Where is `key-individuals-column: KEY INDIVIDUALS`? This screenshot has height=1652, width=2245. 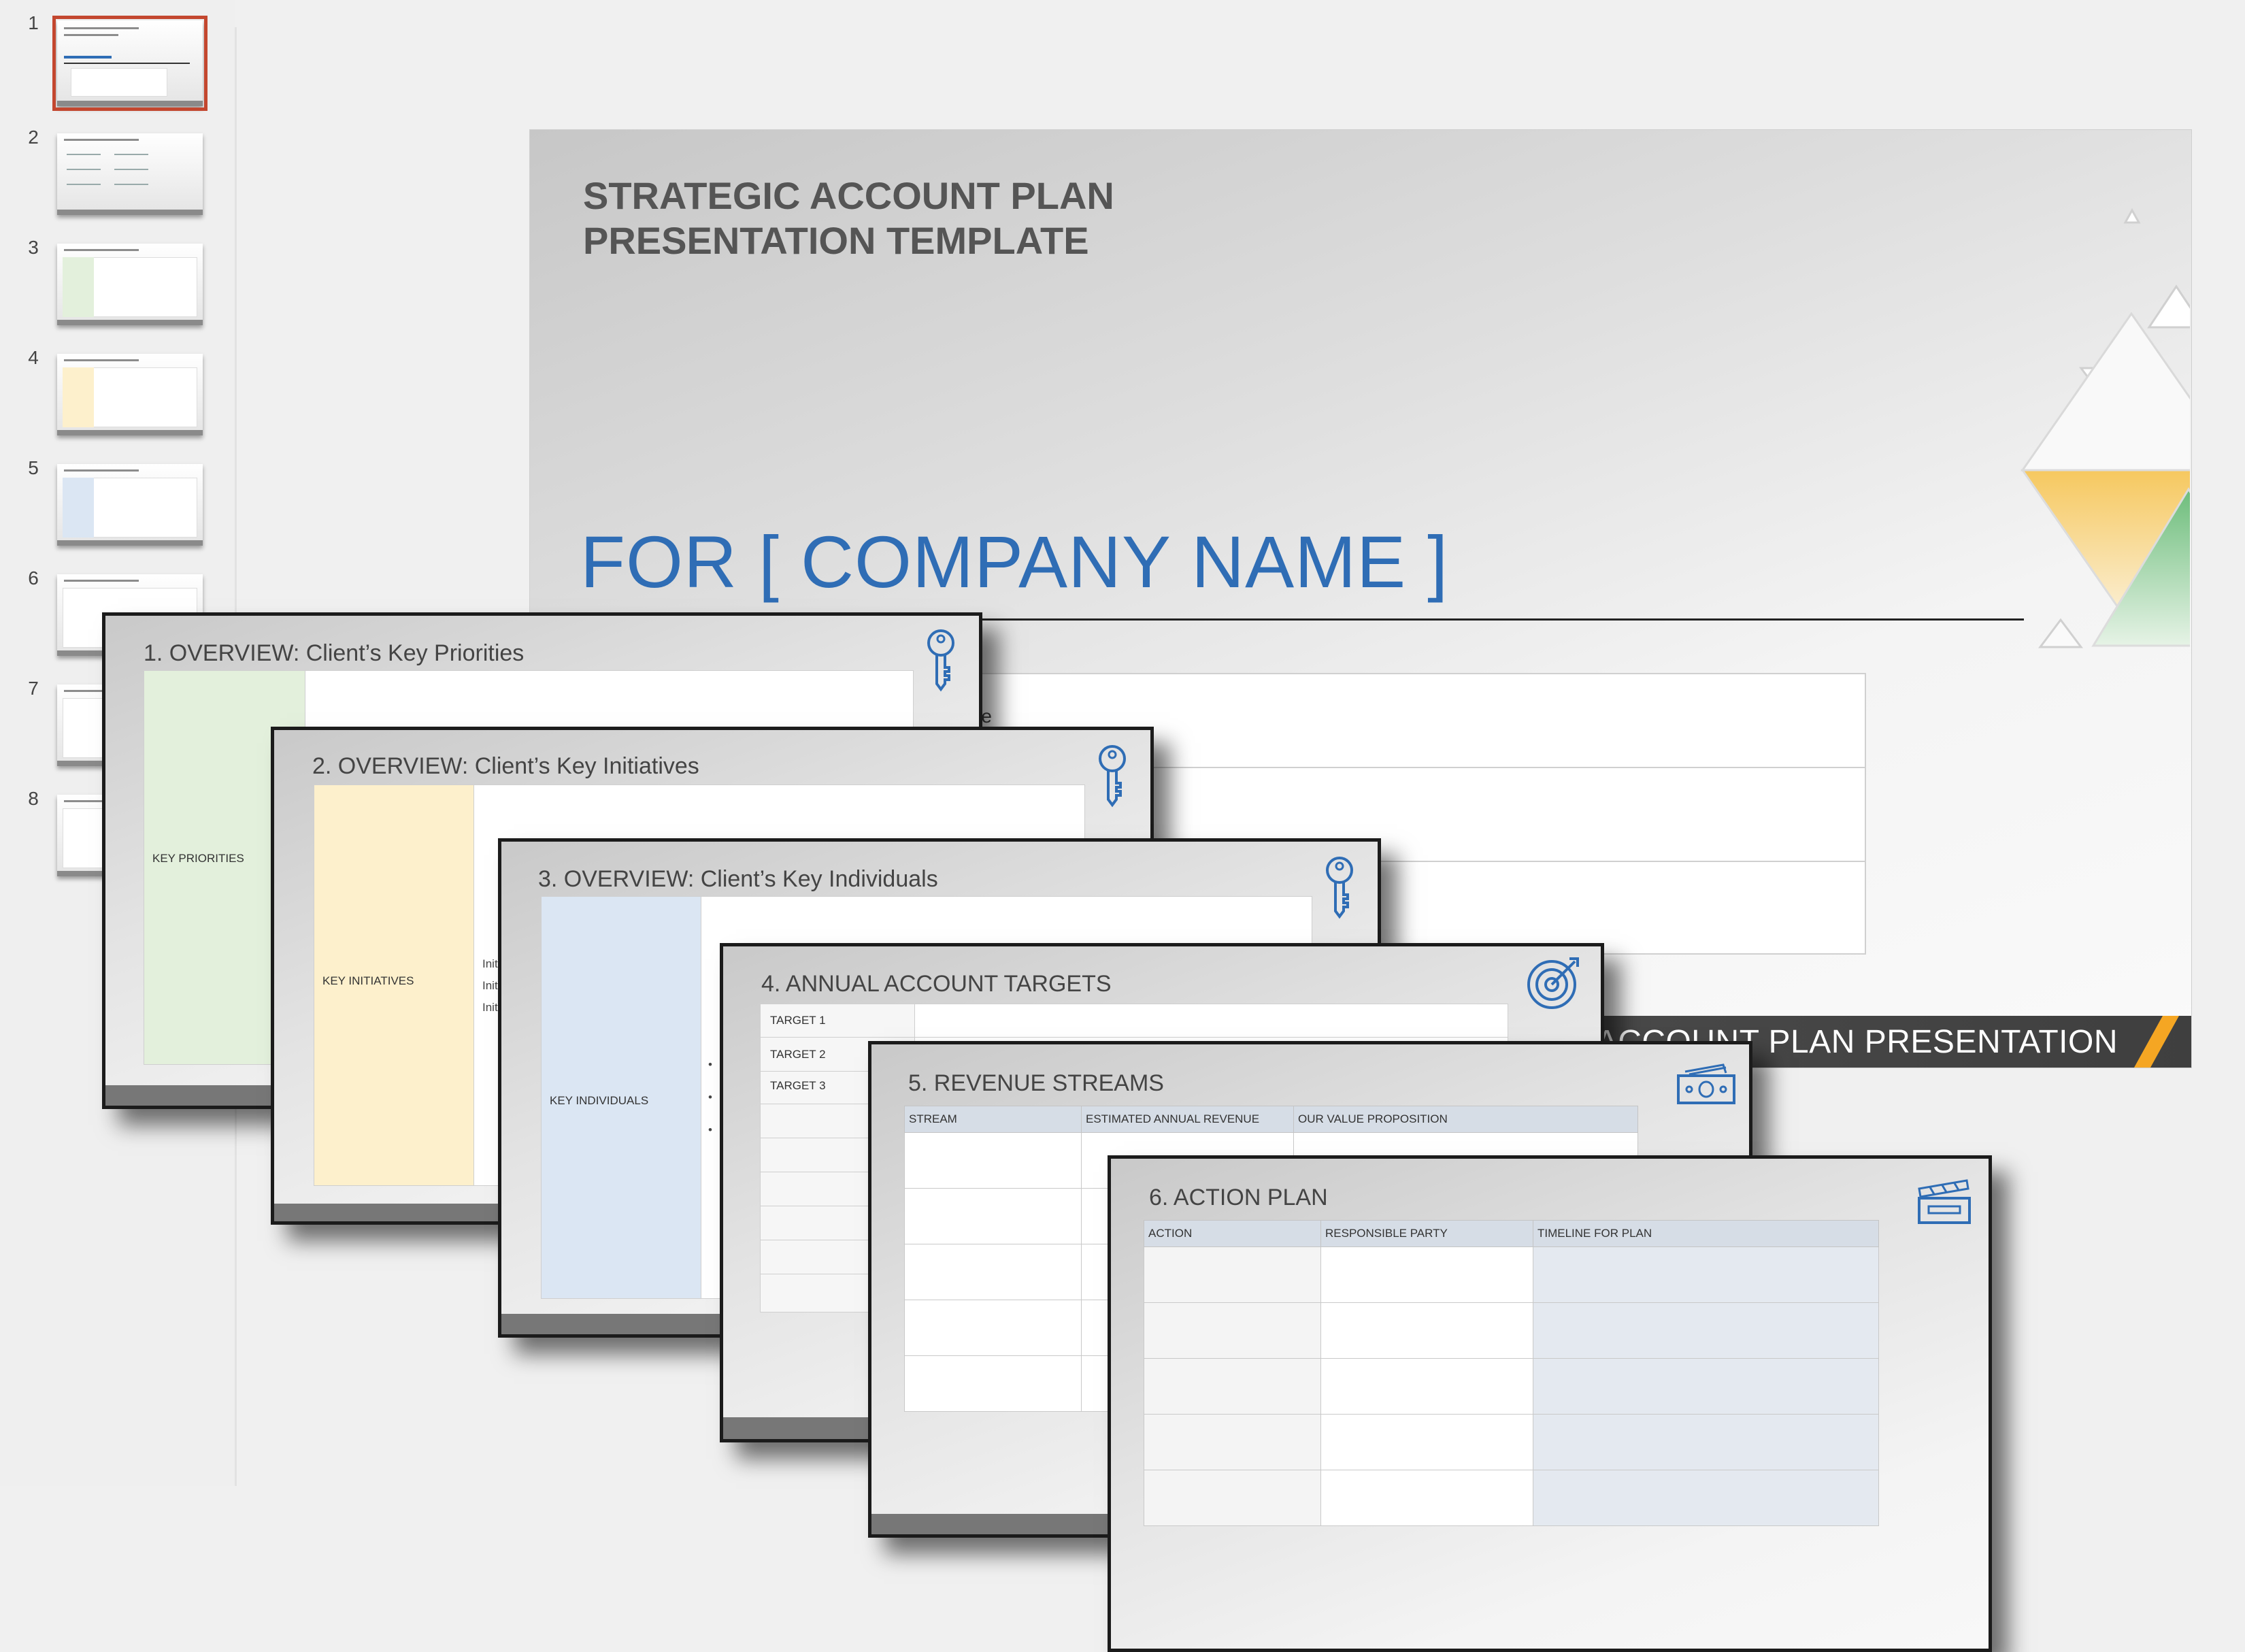 key-individuals-column: KEY INDIVIDUALS is located at coordinates (621, 1097).